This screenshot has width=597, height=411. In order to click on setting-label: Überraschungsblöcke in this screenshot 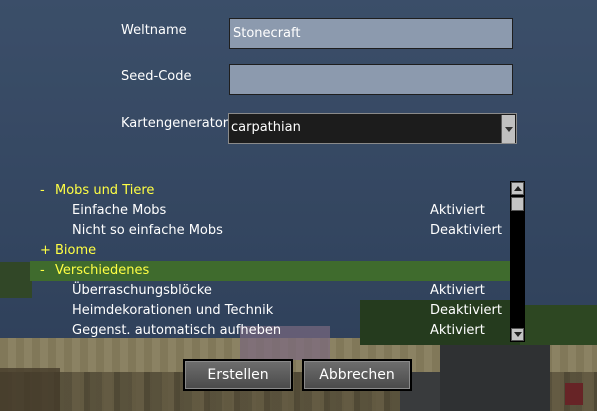, I will do `click(142, 290)`.